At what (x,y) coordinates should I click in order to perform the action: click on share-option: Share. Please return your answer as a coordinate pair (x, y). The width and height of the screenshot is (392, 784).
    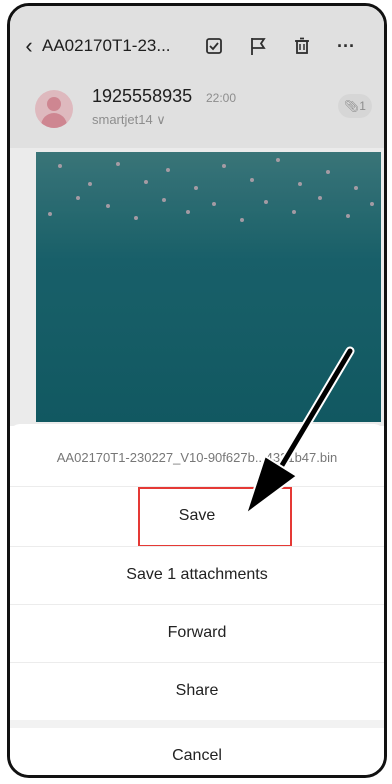
    Looking at the image, I should click on (197, 691).